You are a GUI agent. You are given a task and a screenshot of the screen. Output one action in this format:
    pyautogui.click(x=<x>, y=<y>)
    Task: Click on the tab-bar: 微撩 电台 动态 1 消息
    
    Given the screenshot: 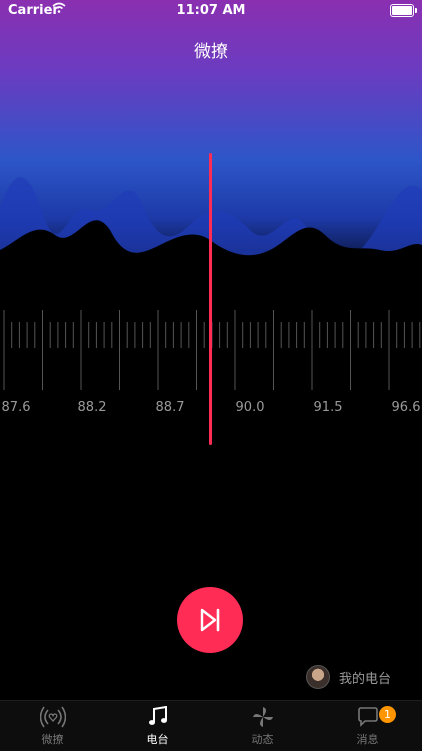 What is the action you would take?
    pyautogui.click(x=211, y=725)
    